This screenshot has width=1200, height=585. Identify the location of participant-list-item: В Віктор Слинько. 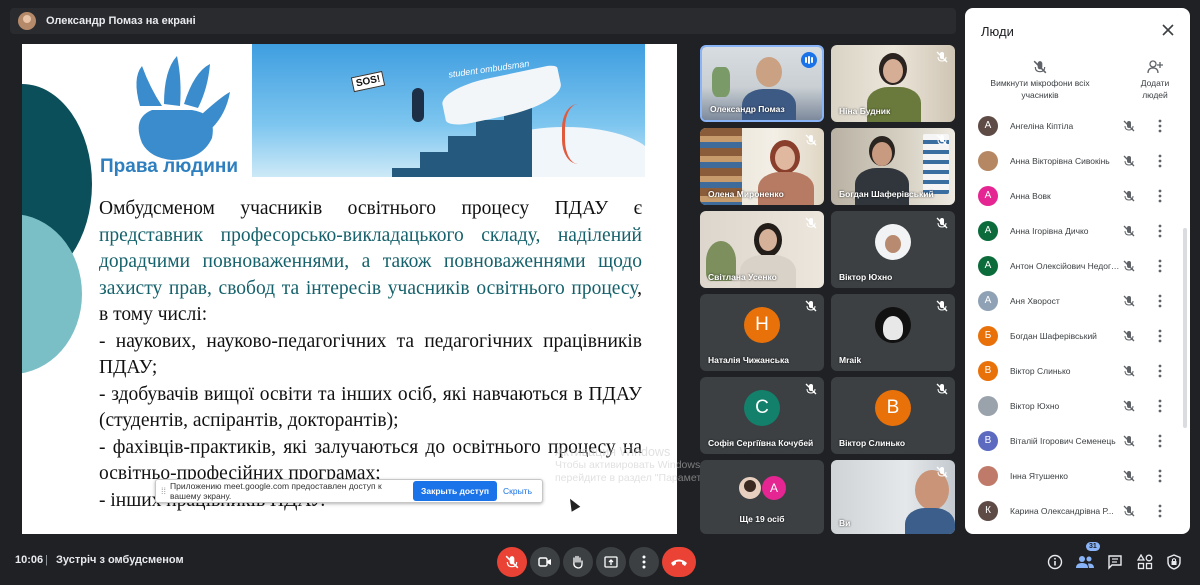
(1077, 370).